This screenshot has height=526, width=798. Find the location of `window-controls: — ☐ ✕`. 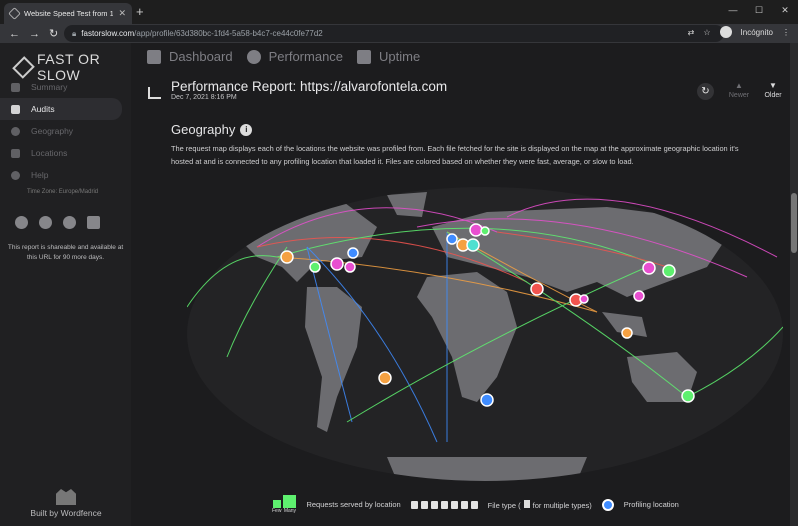

window-controls: — ☐ ✕ is located at coordinates (759, 10).